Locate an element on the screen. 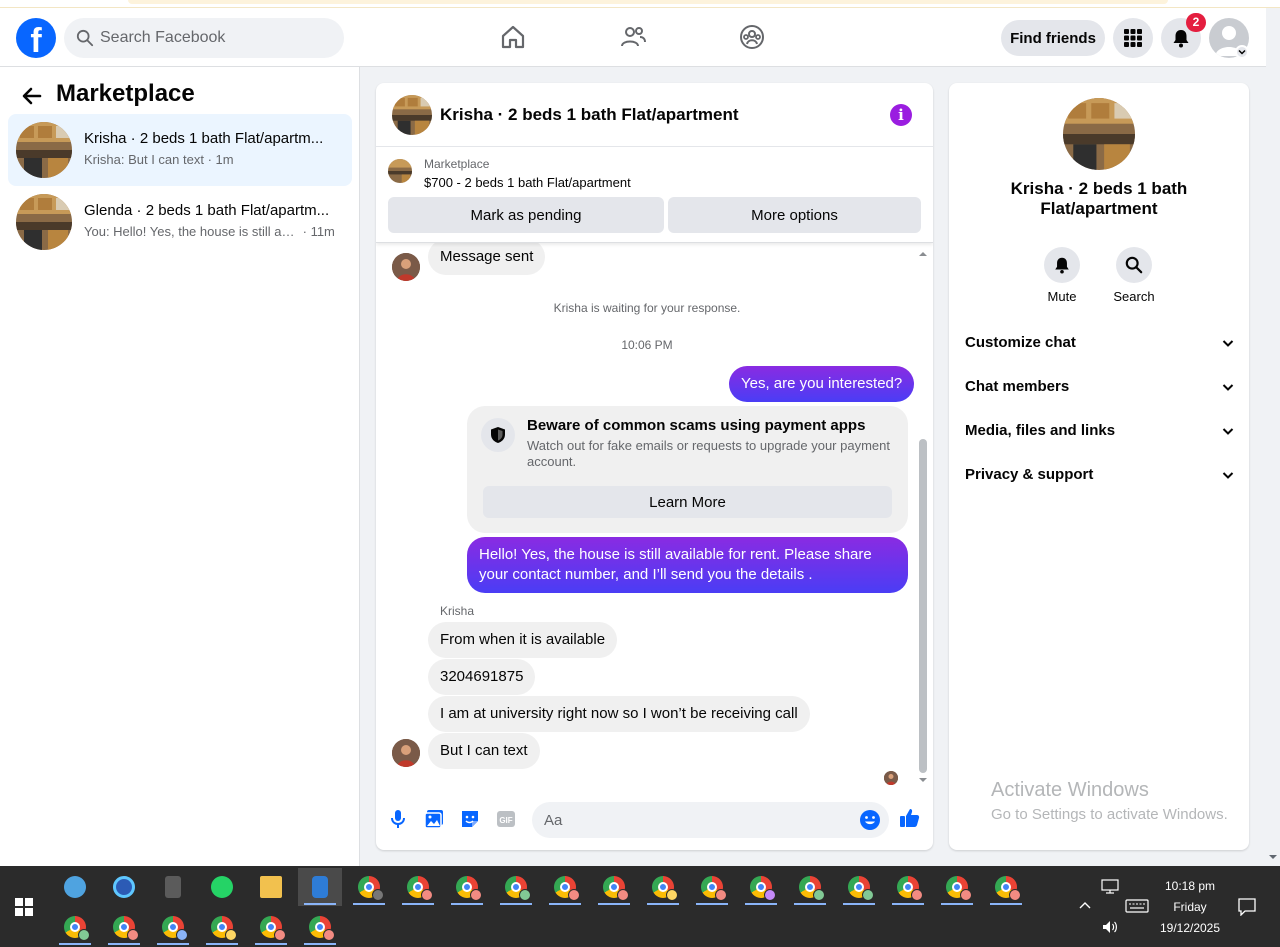 The width and height of the screenshot is (1280, 947). facebook-logo-icon: f is located at coordinates (36, 38).